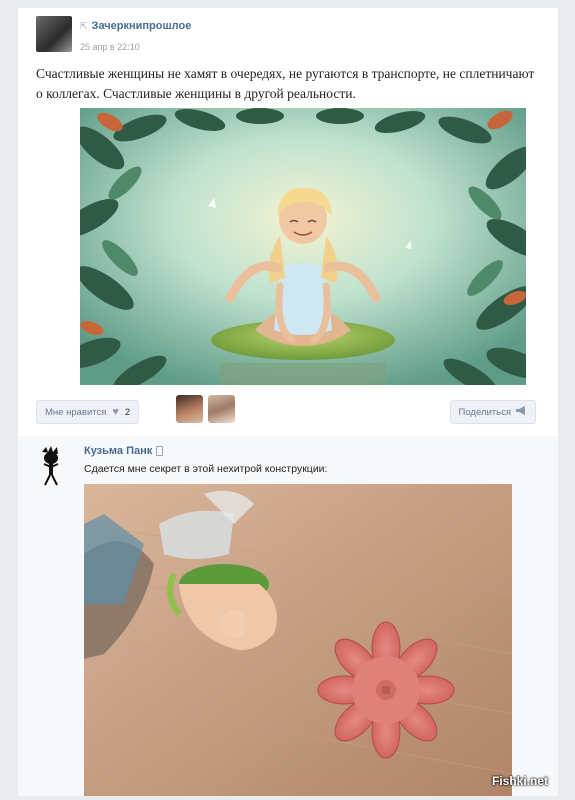 This screenshot has height=800, width=575. Describe the element at coordinates (127, 412) in the screenshot. I see `like-count: 2` at that location.